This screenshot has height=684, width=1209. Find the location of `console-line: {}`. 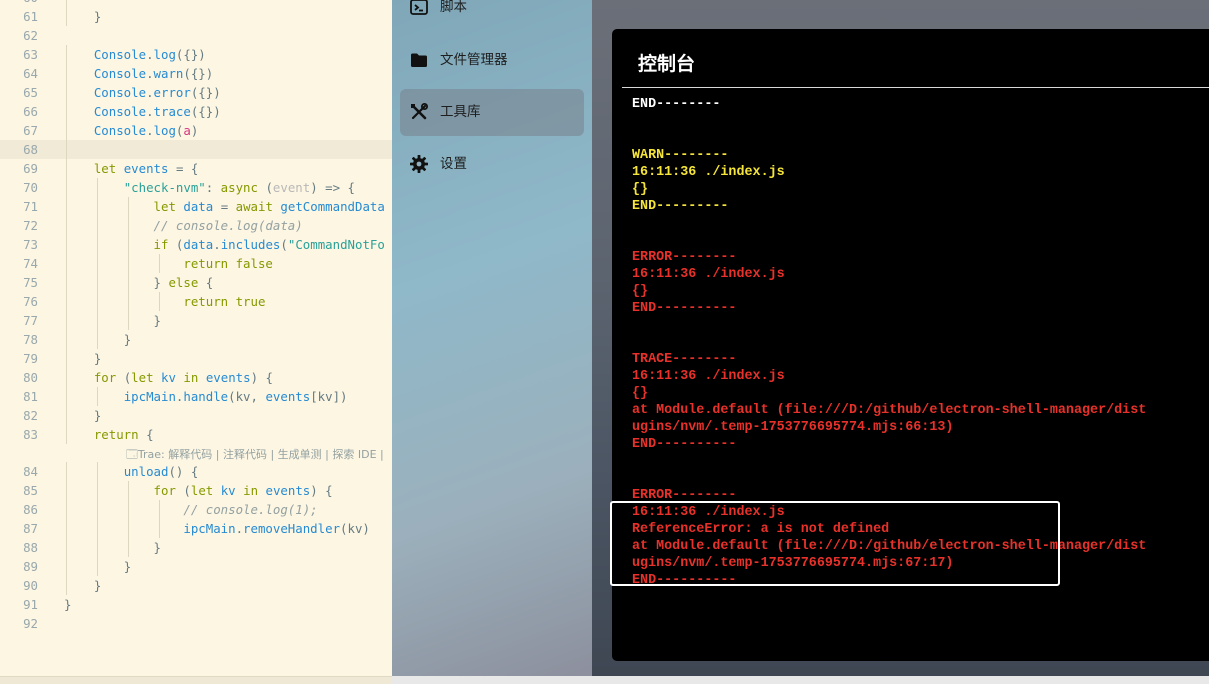

console-line: {} is located at coordinates (640, 291).